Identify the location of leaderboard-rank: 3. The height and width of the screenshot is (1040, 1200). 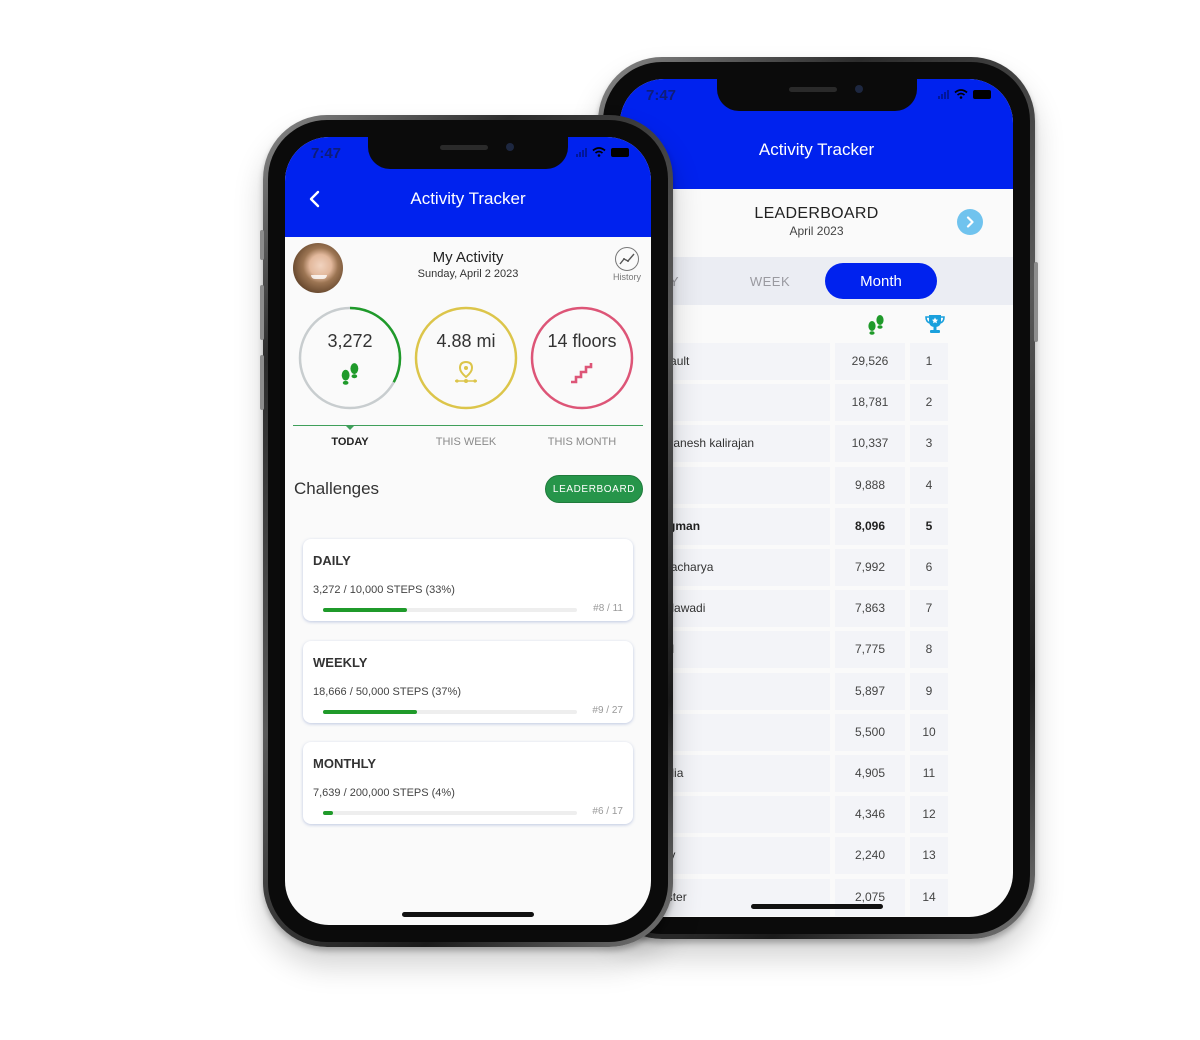
(929, 444).